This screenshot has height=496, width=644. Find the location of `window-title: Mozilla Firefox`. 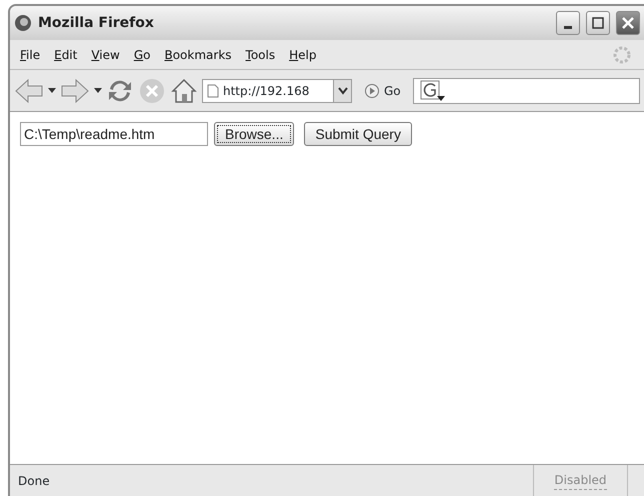

window-title: Mozilla Firefox is located at coordinates (96, 23).